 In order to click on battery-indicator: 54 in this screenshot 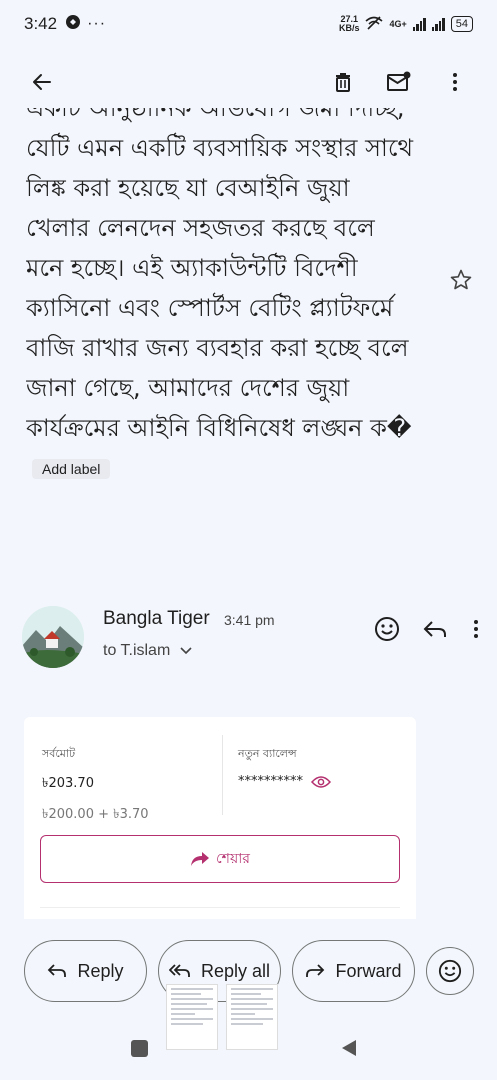, I will do `click(461, 24)`.